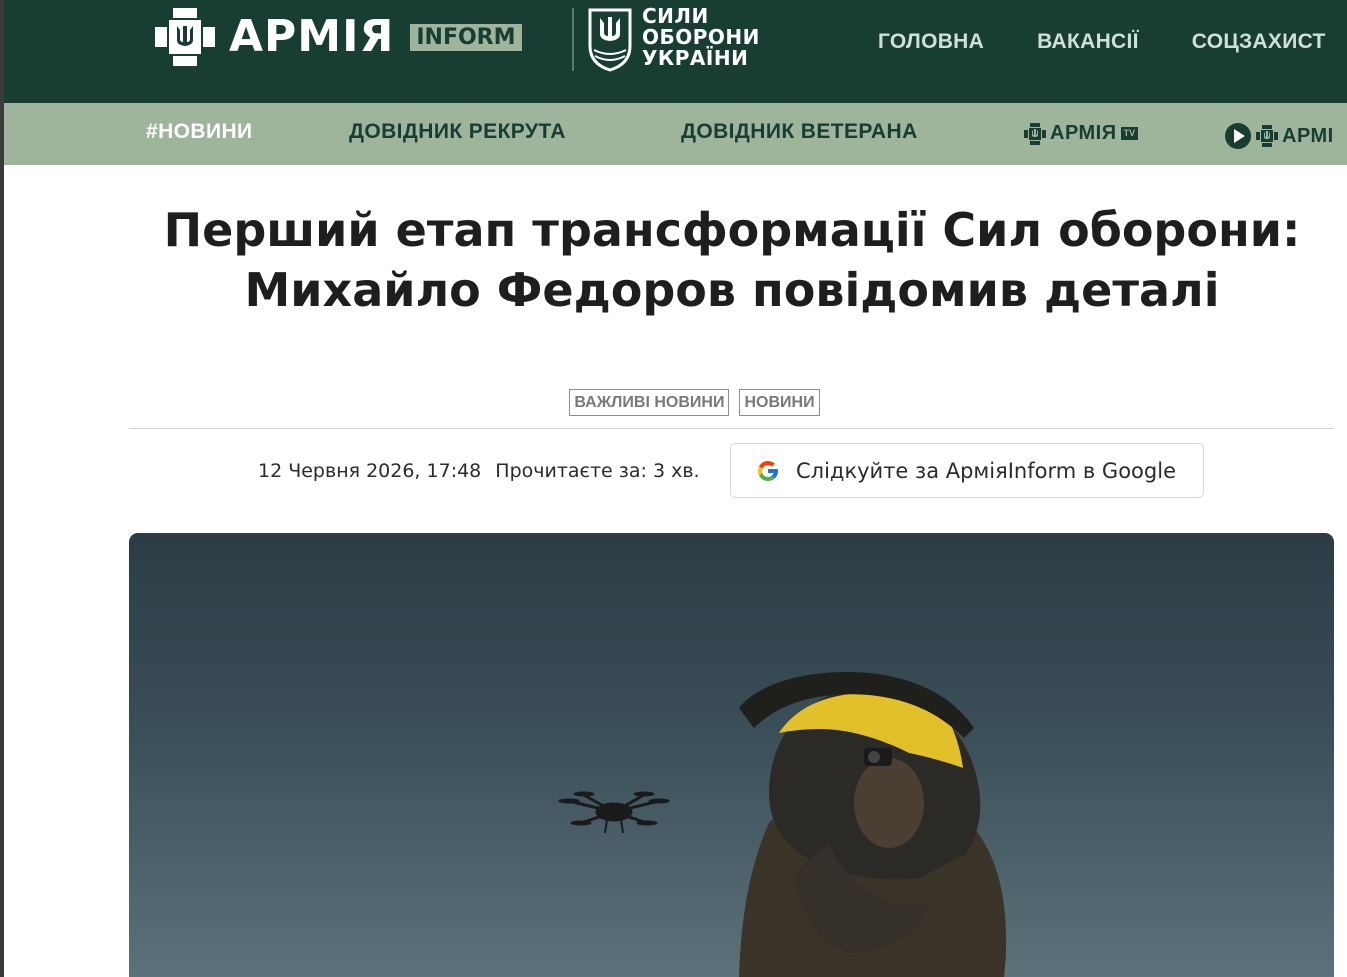 This screenshot has width=1347, height=977. I want to click on main-nav: ГОЛОВНА ВАКАНСІЇ СОЦЗАХИСТ, so click(1112, 42).